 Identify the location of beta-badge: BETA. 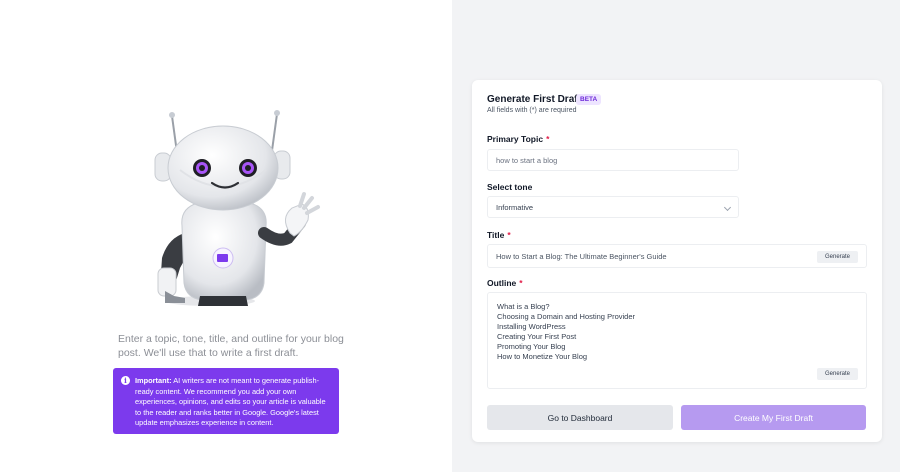
(589, 99).